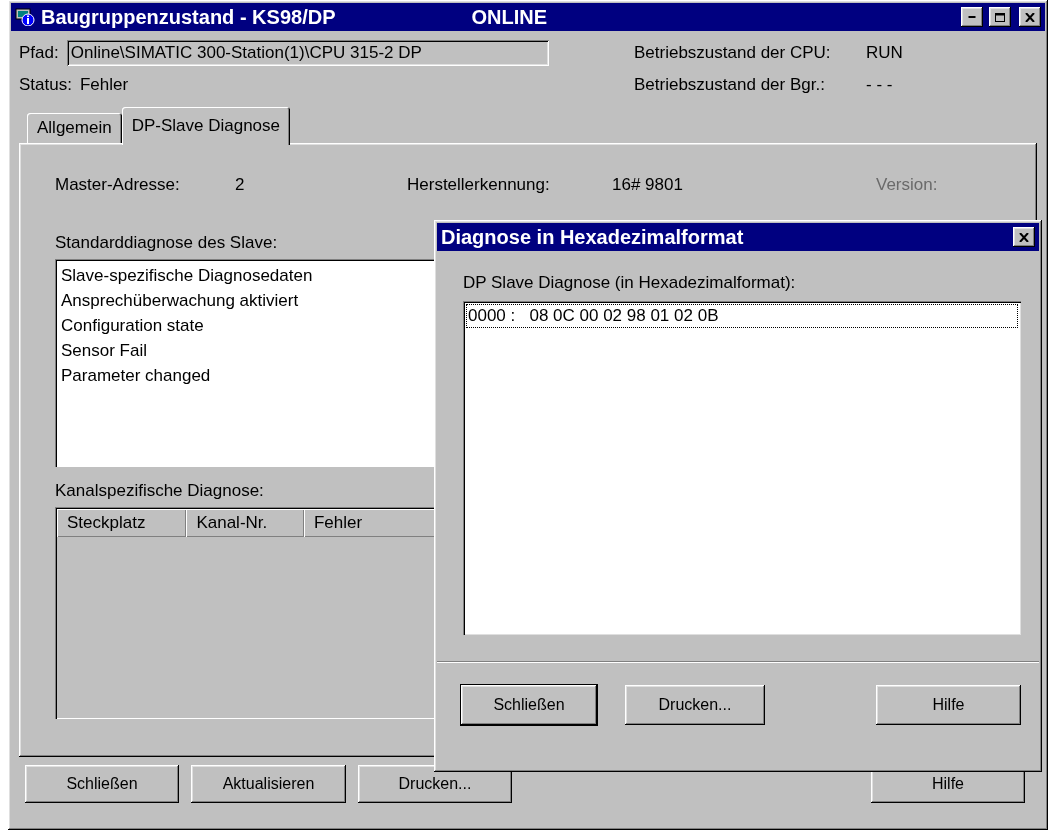  Describe the element at coordinates (733, 53) in the screenshot. I see `cpu-state-label: Betriebszustand der CPU:` at that location.